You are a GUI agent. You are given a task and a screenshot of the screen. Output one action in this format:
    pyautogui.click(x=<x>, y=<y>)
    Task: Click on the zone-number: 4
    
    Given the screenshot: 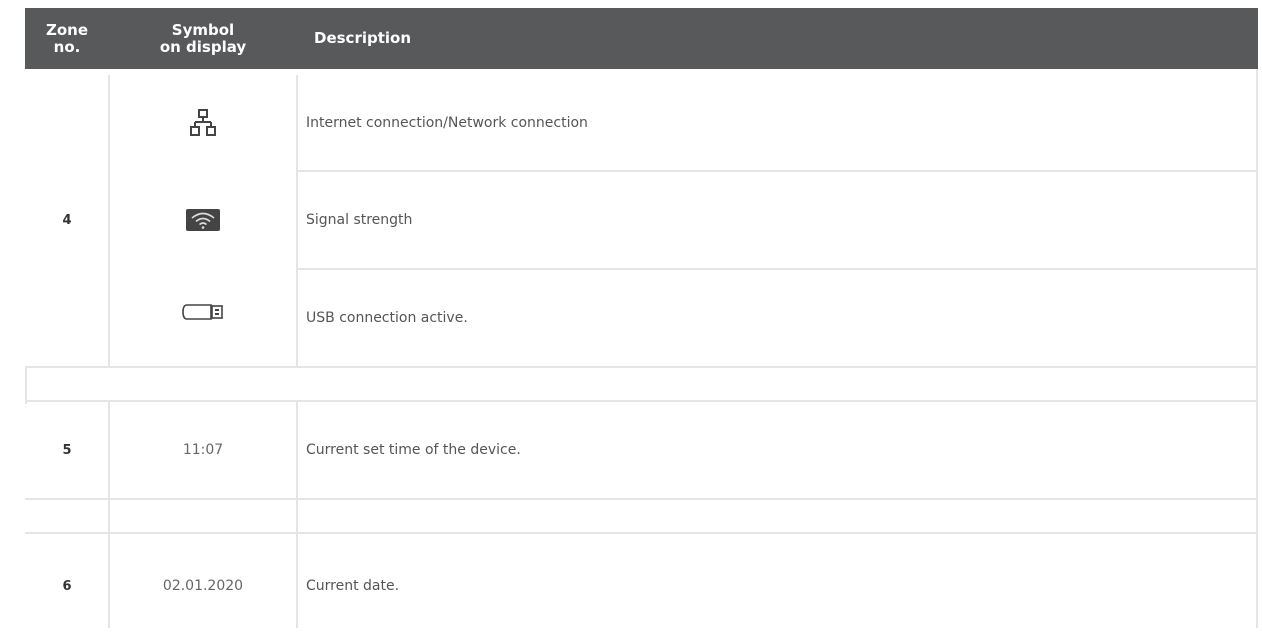 What is the action you would take?
    pyautogui.click(x=67, y=220)
    